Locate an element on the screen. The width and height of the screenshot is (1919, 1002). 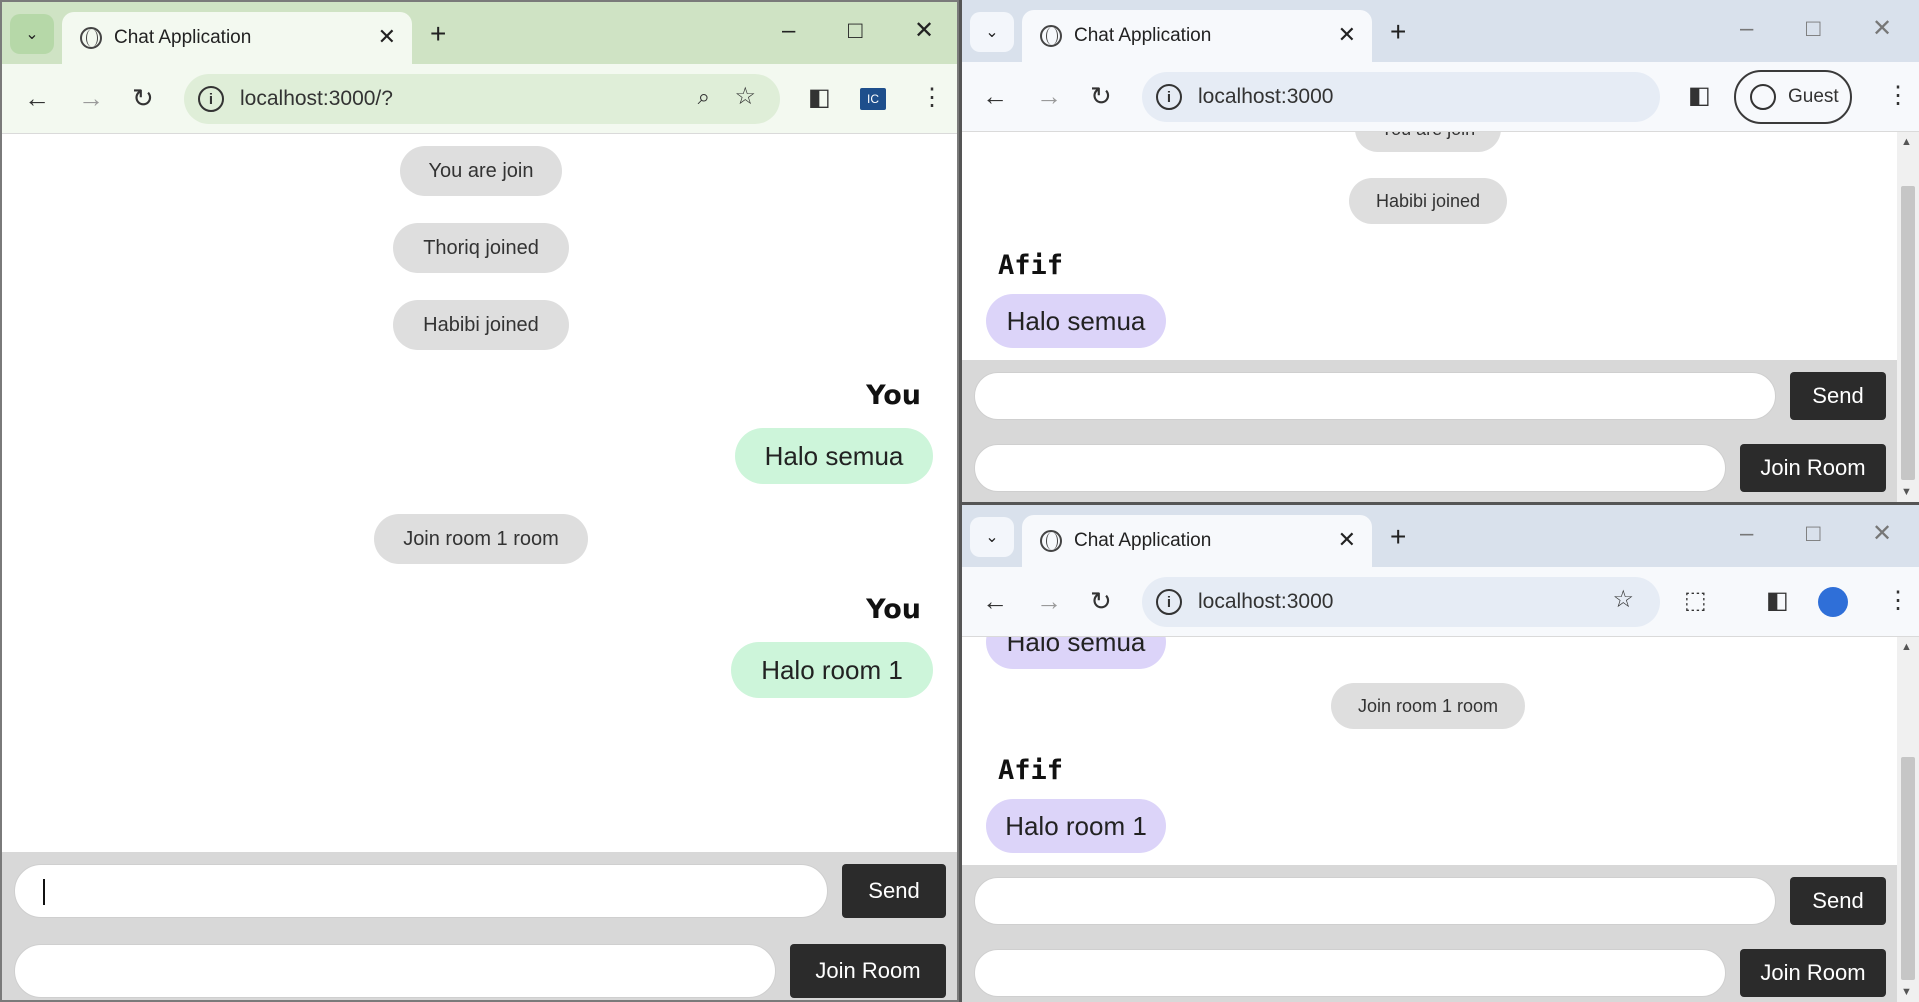
guest-label: Guest is located at coordinates (1813, 96).